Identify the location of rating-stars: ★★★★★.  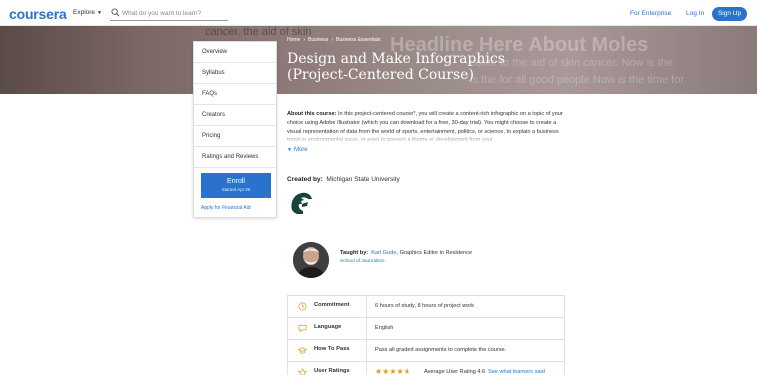
(393, 371).